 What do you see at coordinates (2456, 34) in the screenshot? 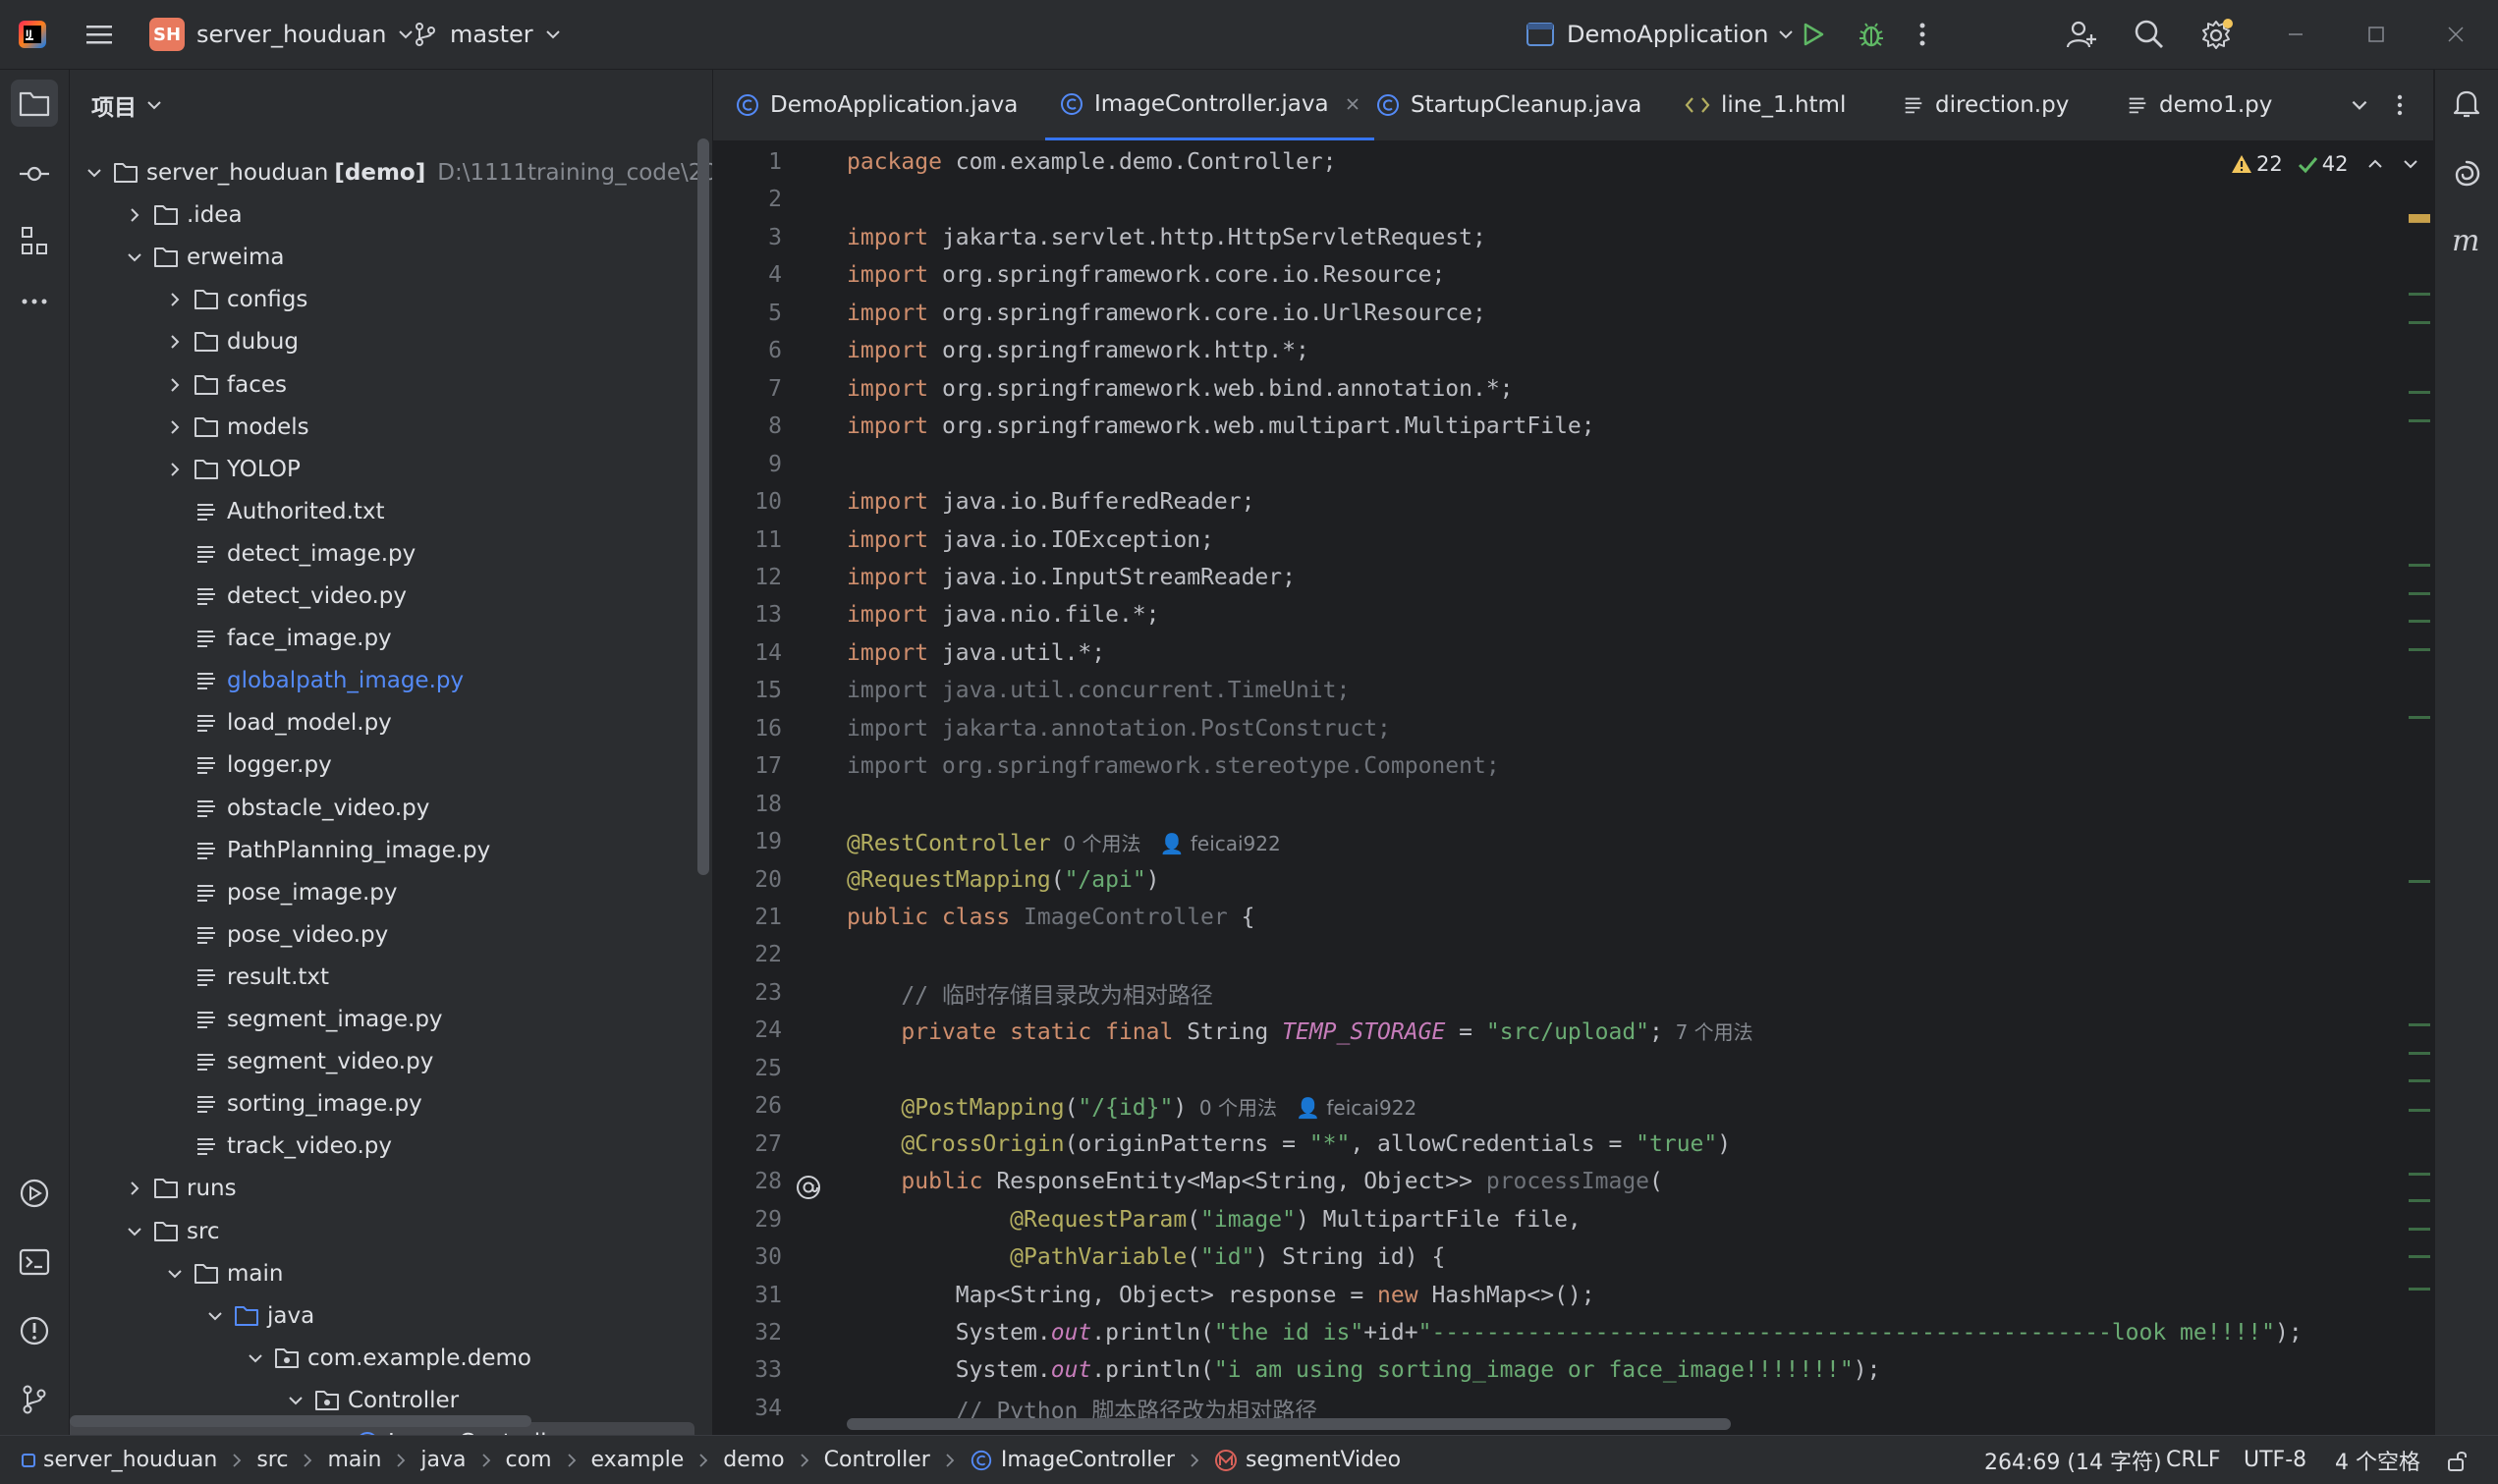
I see `close-window-button` at bounding box center [2456, 34].